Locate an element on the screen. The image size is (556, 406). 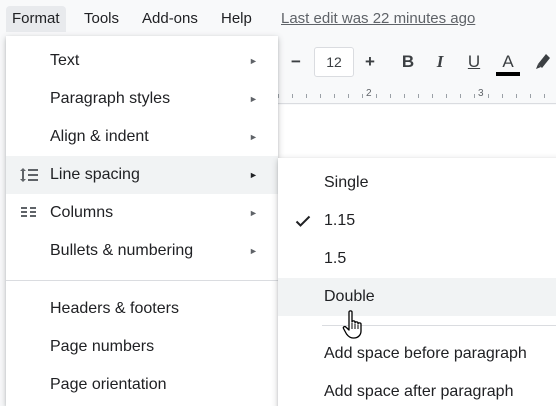
toolbar: − 12 + B I U A is located at coordinates (417, 62).